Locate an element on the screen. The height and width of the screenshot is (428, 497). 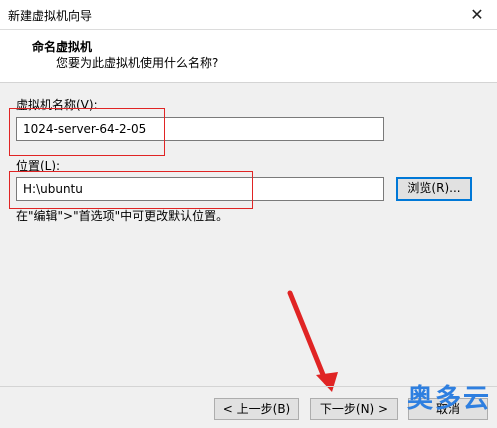
page-title: 命名虚拟机 is located at coordinates (62, 47).